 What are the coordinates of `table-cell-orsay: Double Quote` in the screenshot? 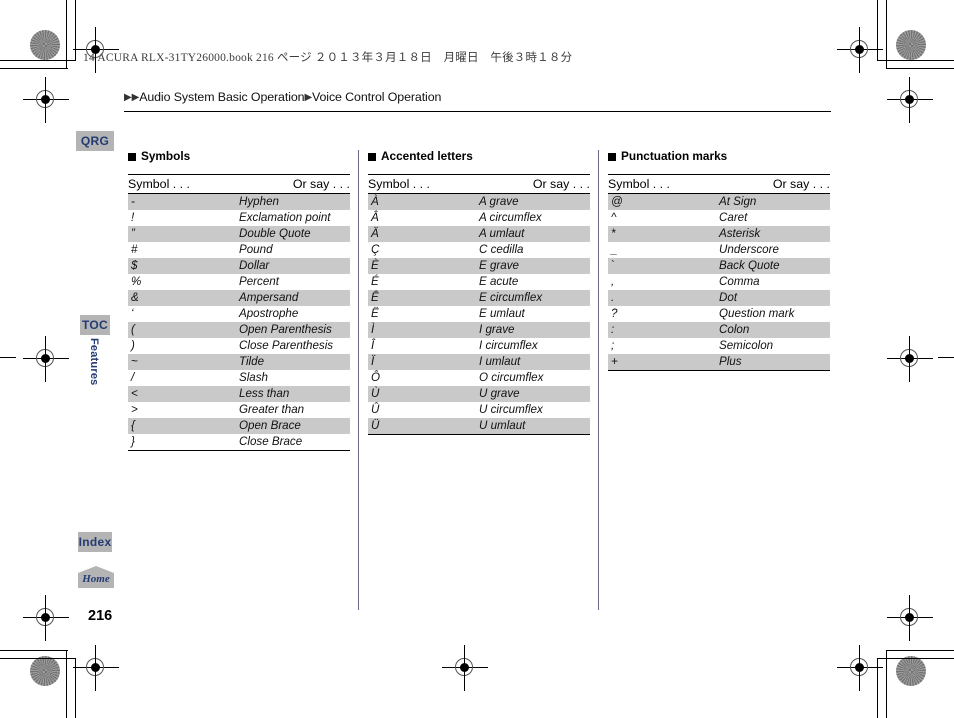 It's located at (294, 233).